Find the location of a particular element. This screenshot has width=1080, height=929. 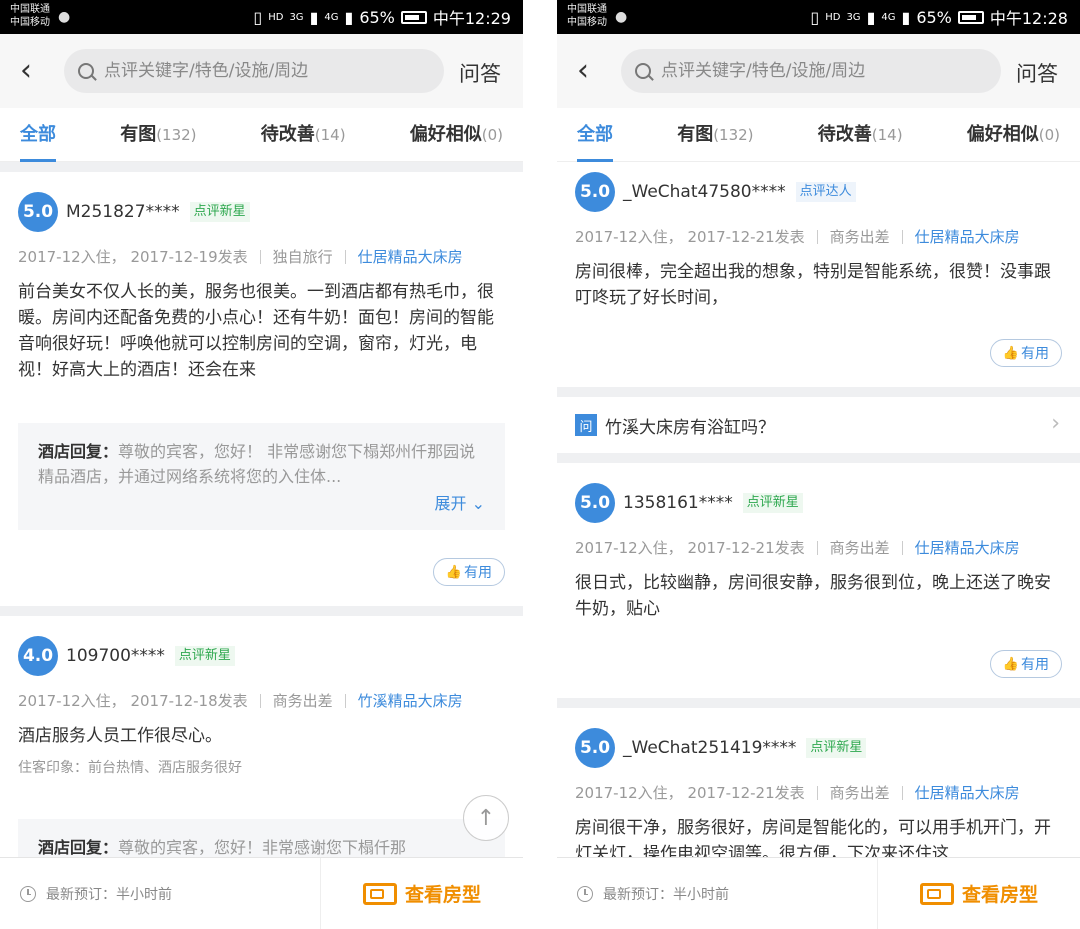

search-icon is located at coordinates (643, 71).